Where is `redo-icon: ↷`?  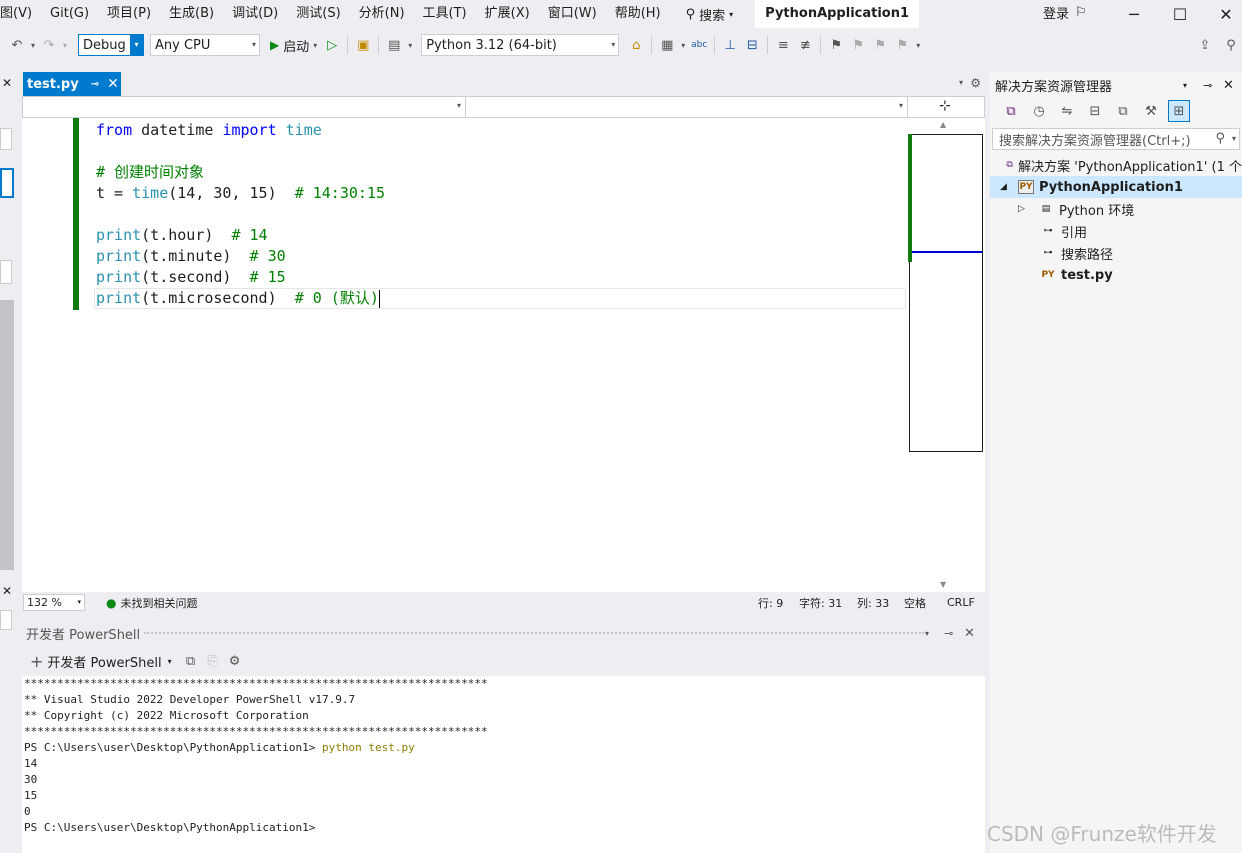
redo-icon: ↷ is located at coordinates (49, 45).